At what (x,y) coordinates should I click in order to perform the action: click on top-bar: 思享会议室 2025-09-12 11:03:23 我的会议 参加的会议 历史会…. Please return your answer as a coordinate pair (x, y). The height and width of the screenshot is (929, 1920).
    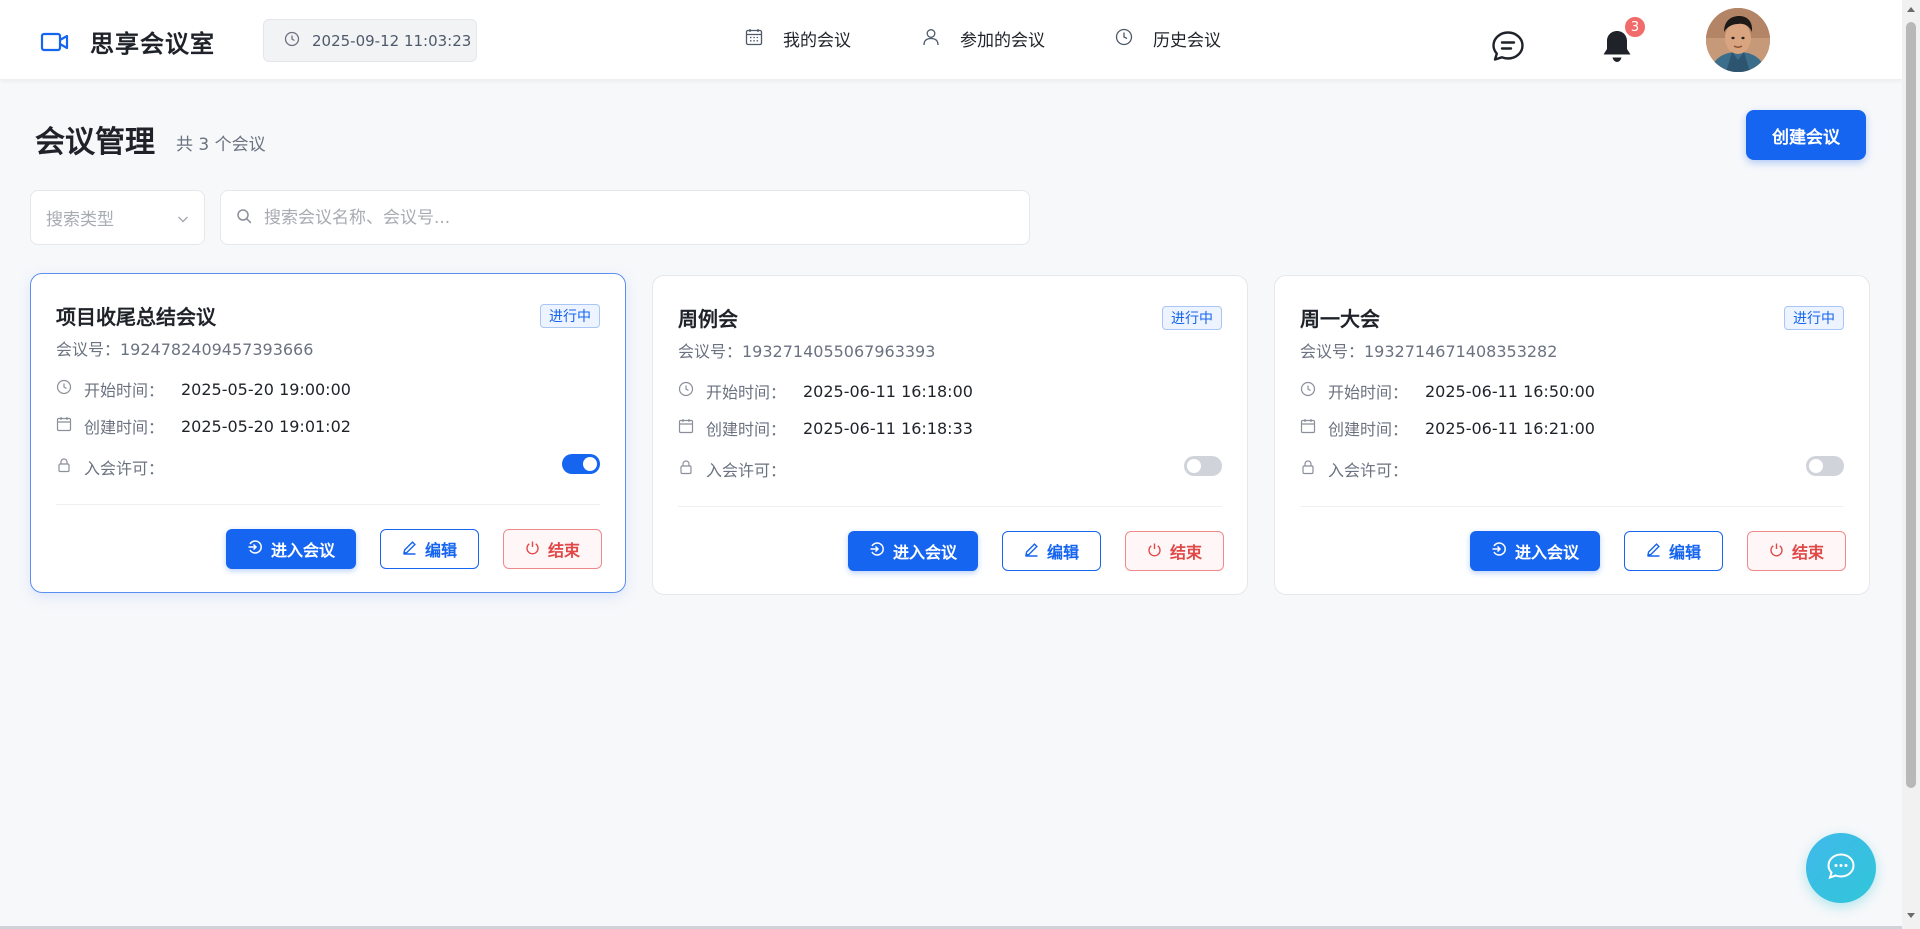
    Looking at the image, I should click on (951, 40).